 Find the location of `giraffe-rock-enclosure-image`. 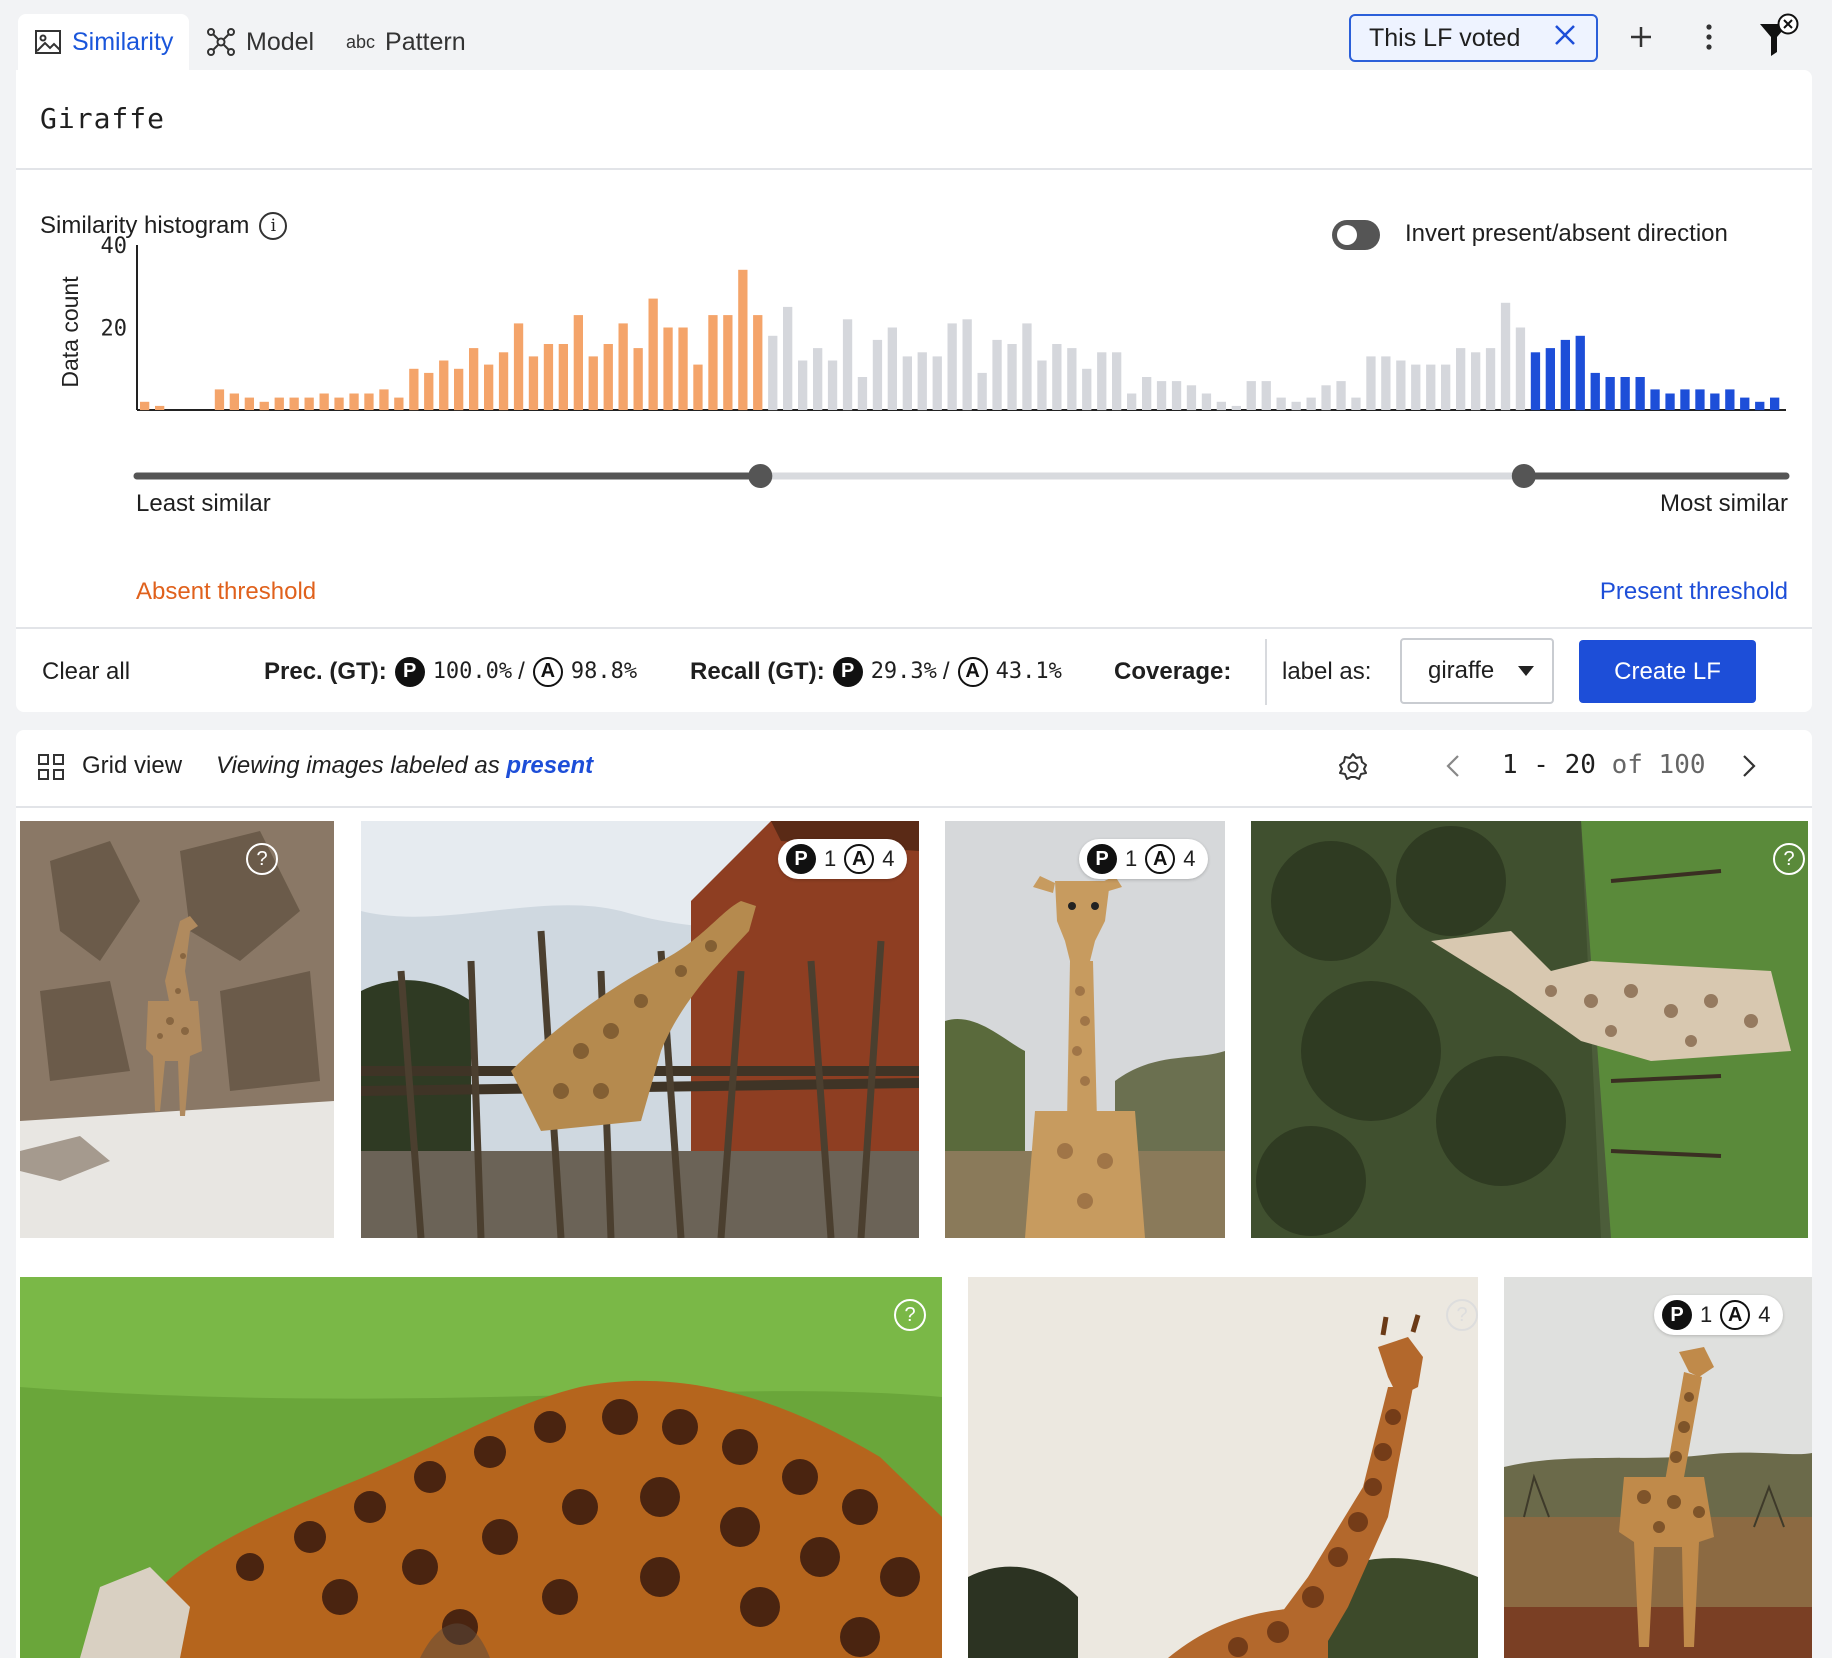

giraffe-rock-enclosure-image is located at coordinates (177, 1029).